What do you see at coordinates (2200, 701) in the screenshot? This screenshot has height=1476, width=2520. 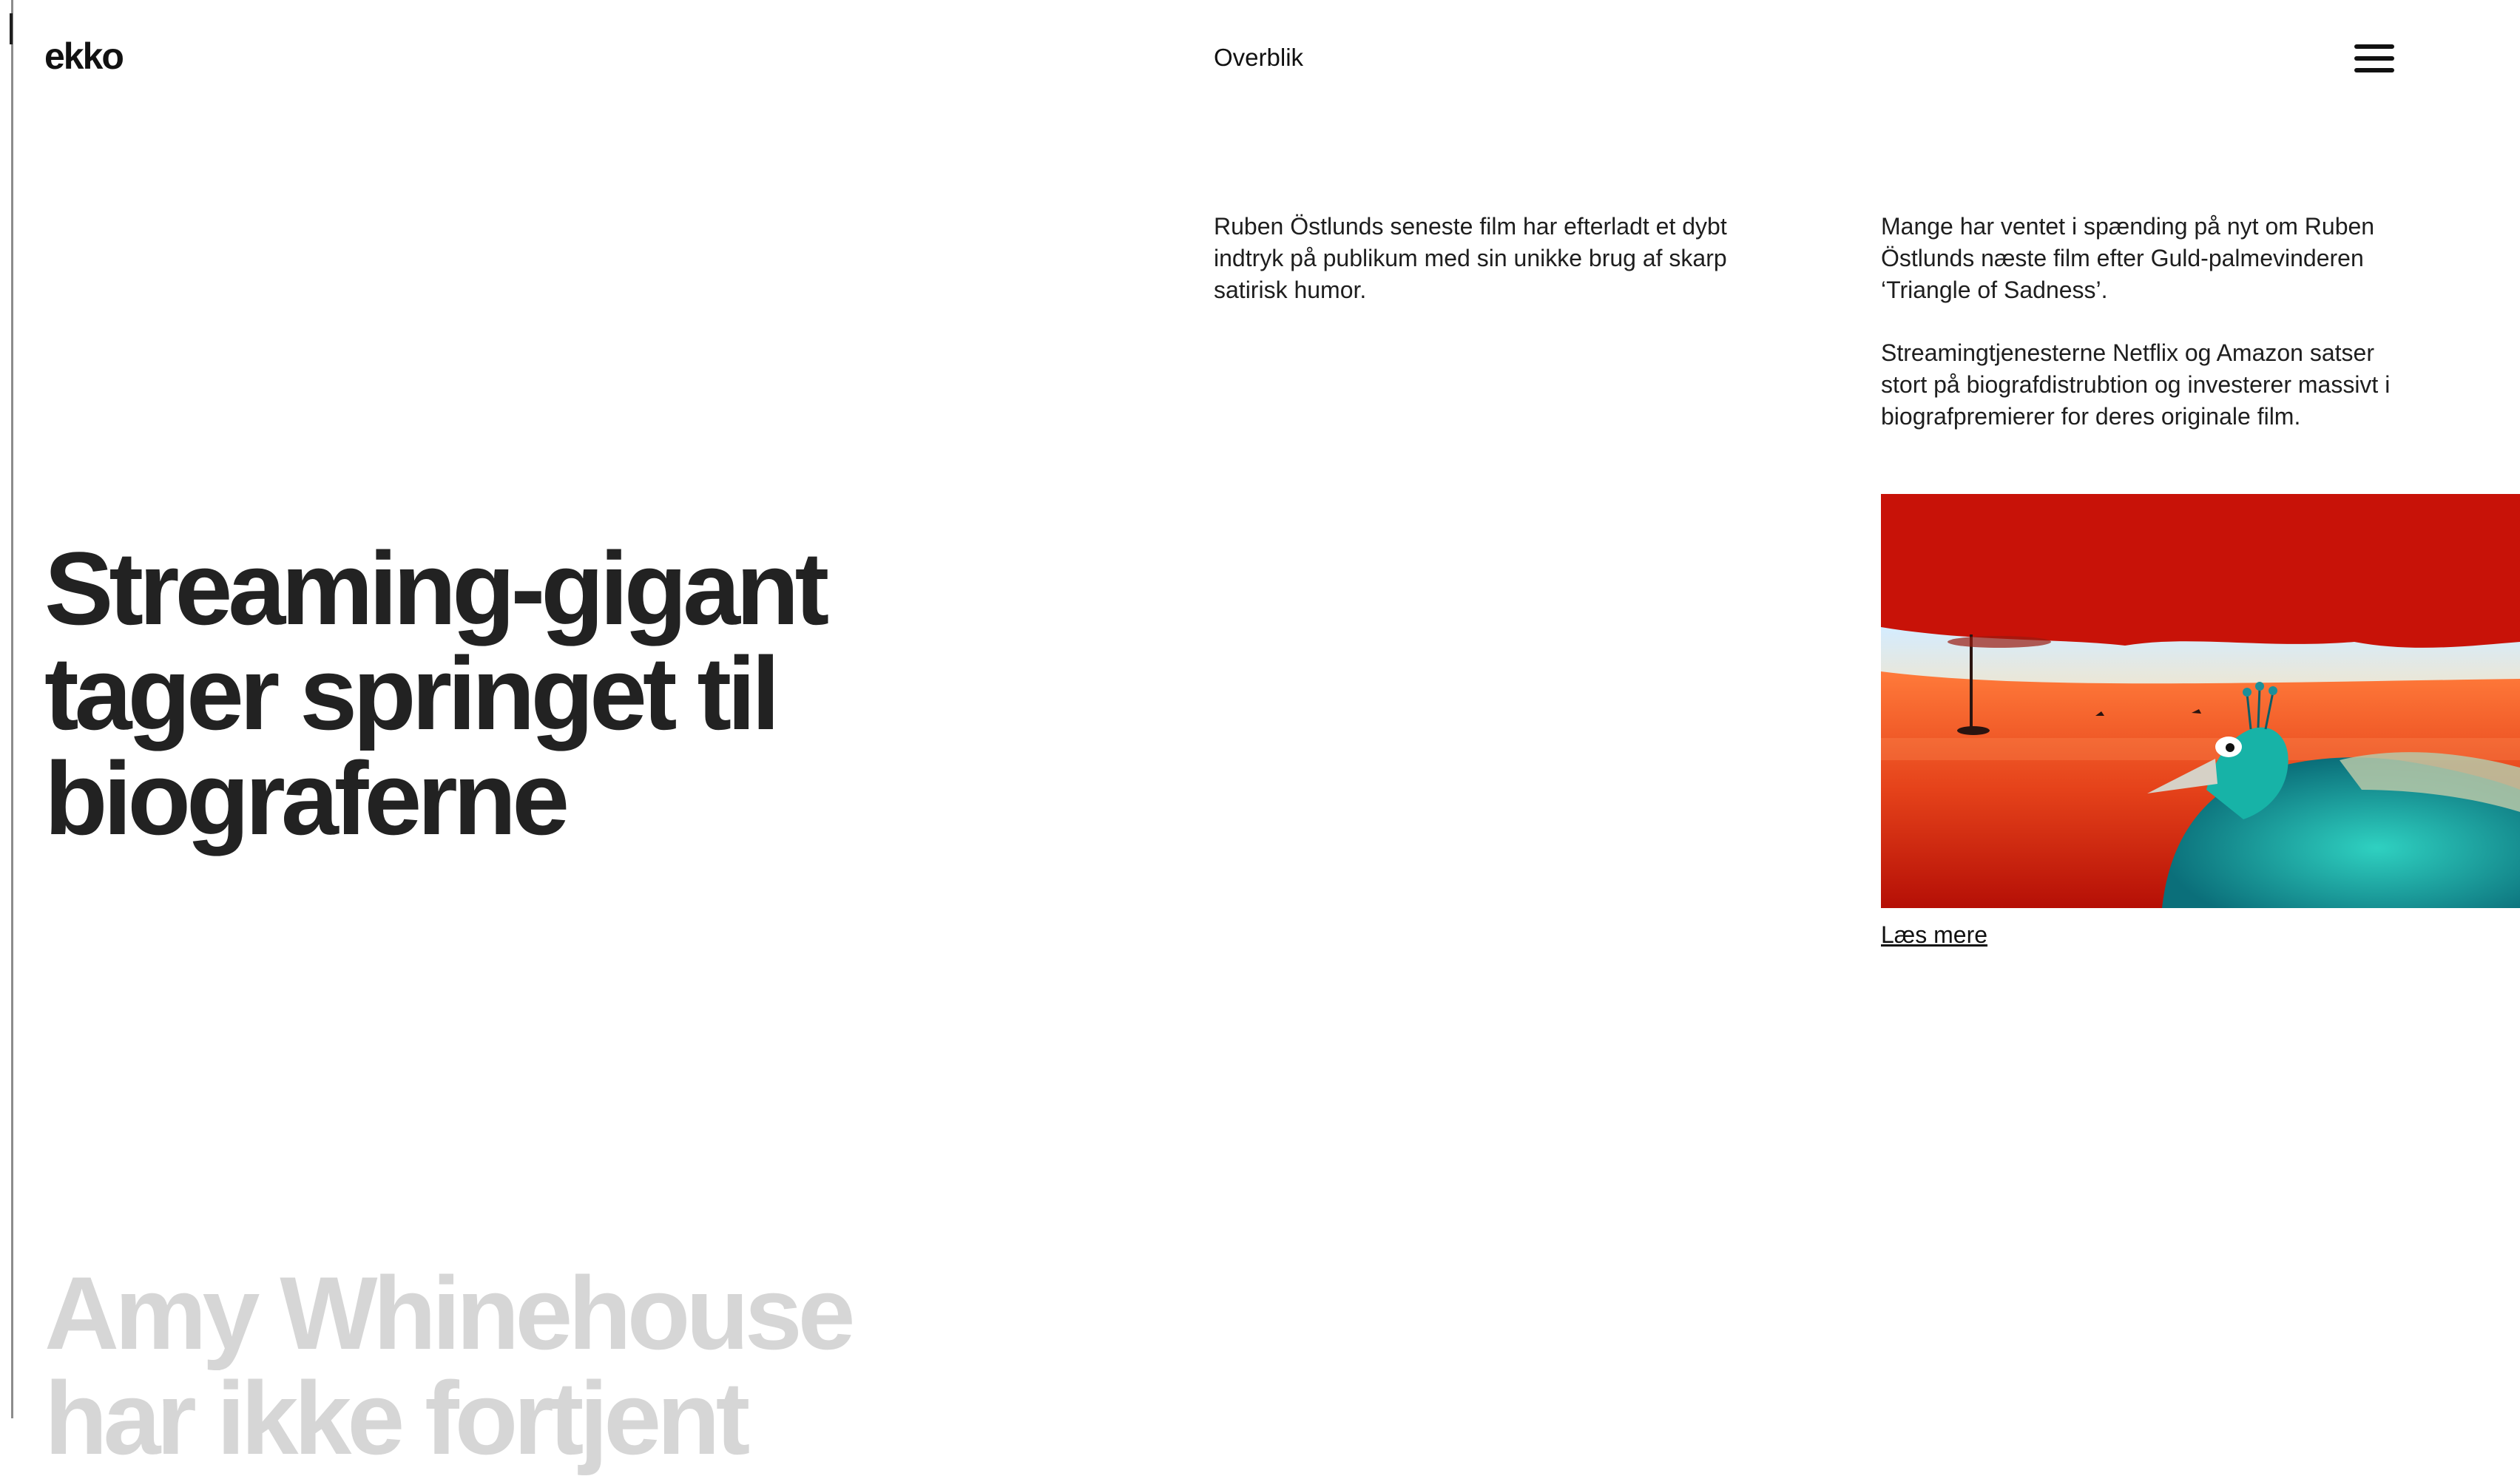 I see `peacock-film-still-image` at bounding box center [2200, 701].